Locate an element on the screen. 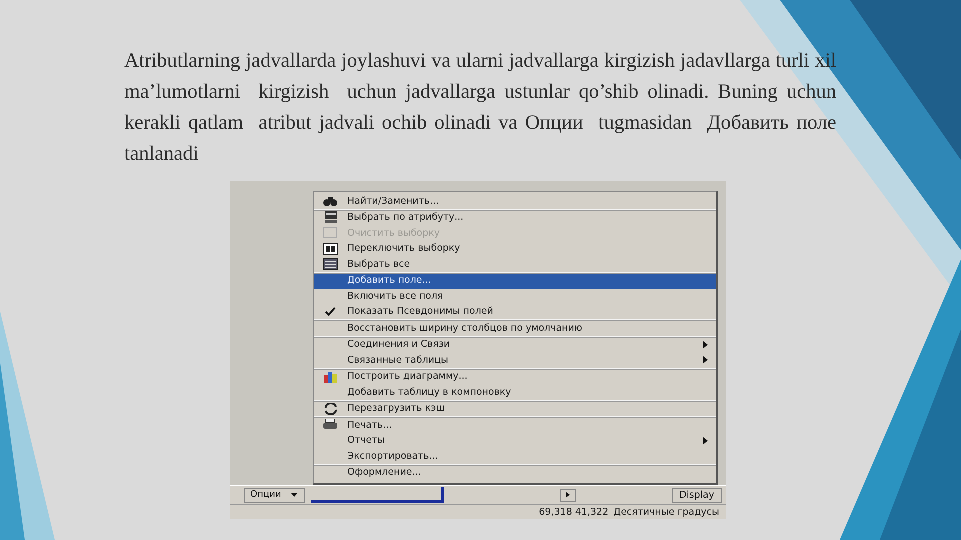 Image resolution: width=961 pixels, height=540 pixels. units-text: Десятичные градусы is located at coordinates (667, 512).